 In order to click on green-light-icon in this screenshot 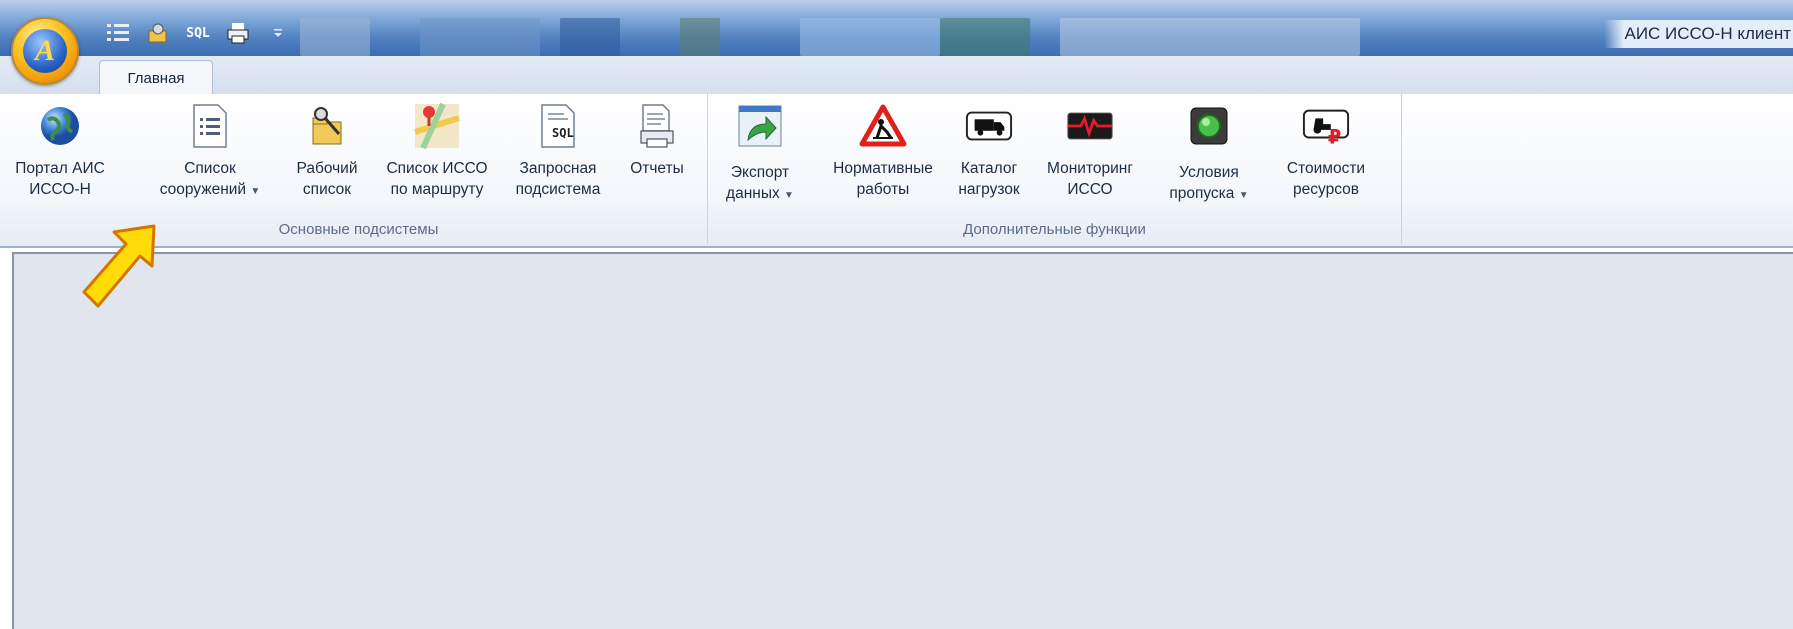, I will do `click(1209, 126)`.